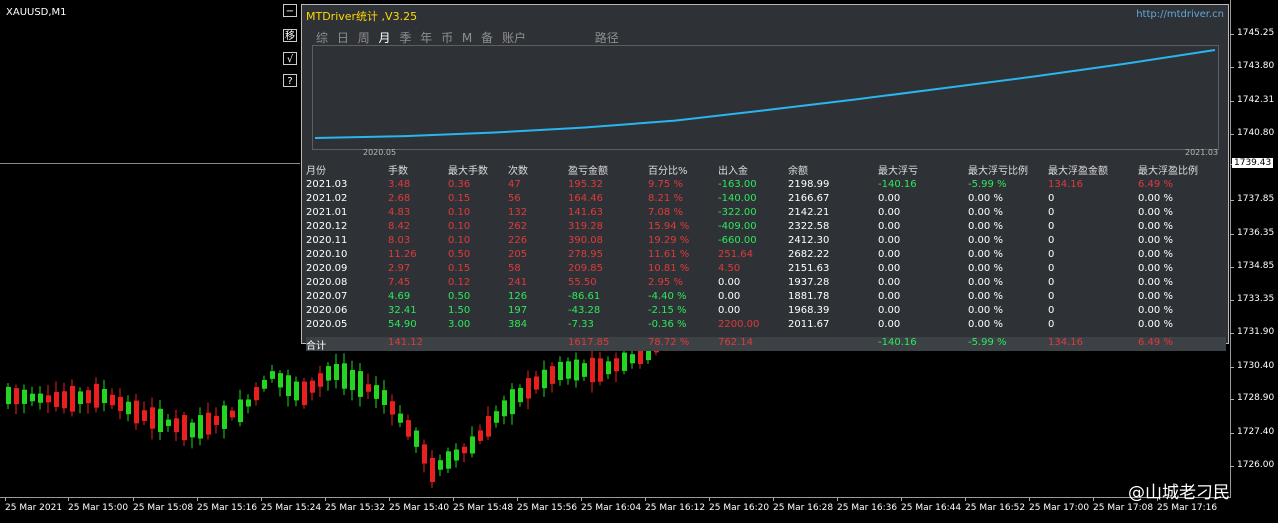 The height and width of the screenshot is (523, 1278). Describe the element at coordinates (514, 268) in the screenshot. I see `cell-count: 58` at that location.